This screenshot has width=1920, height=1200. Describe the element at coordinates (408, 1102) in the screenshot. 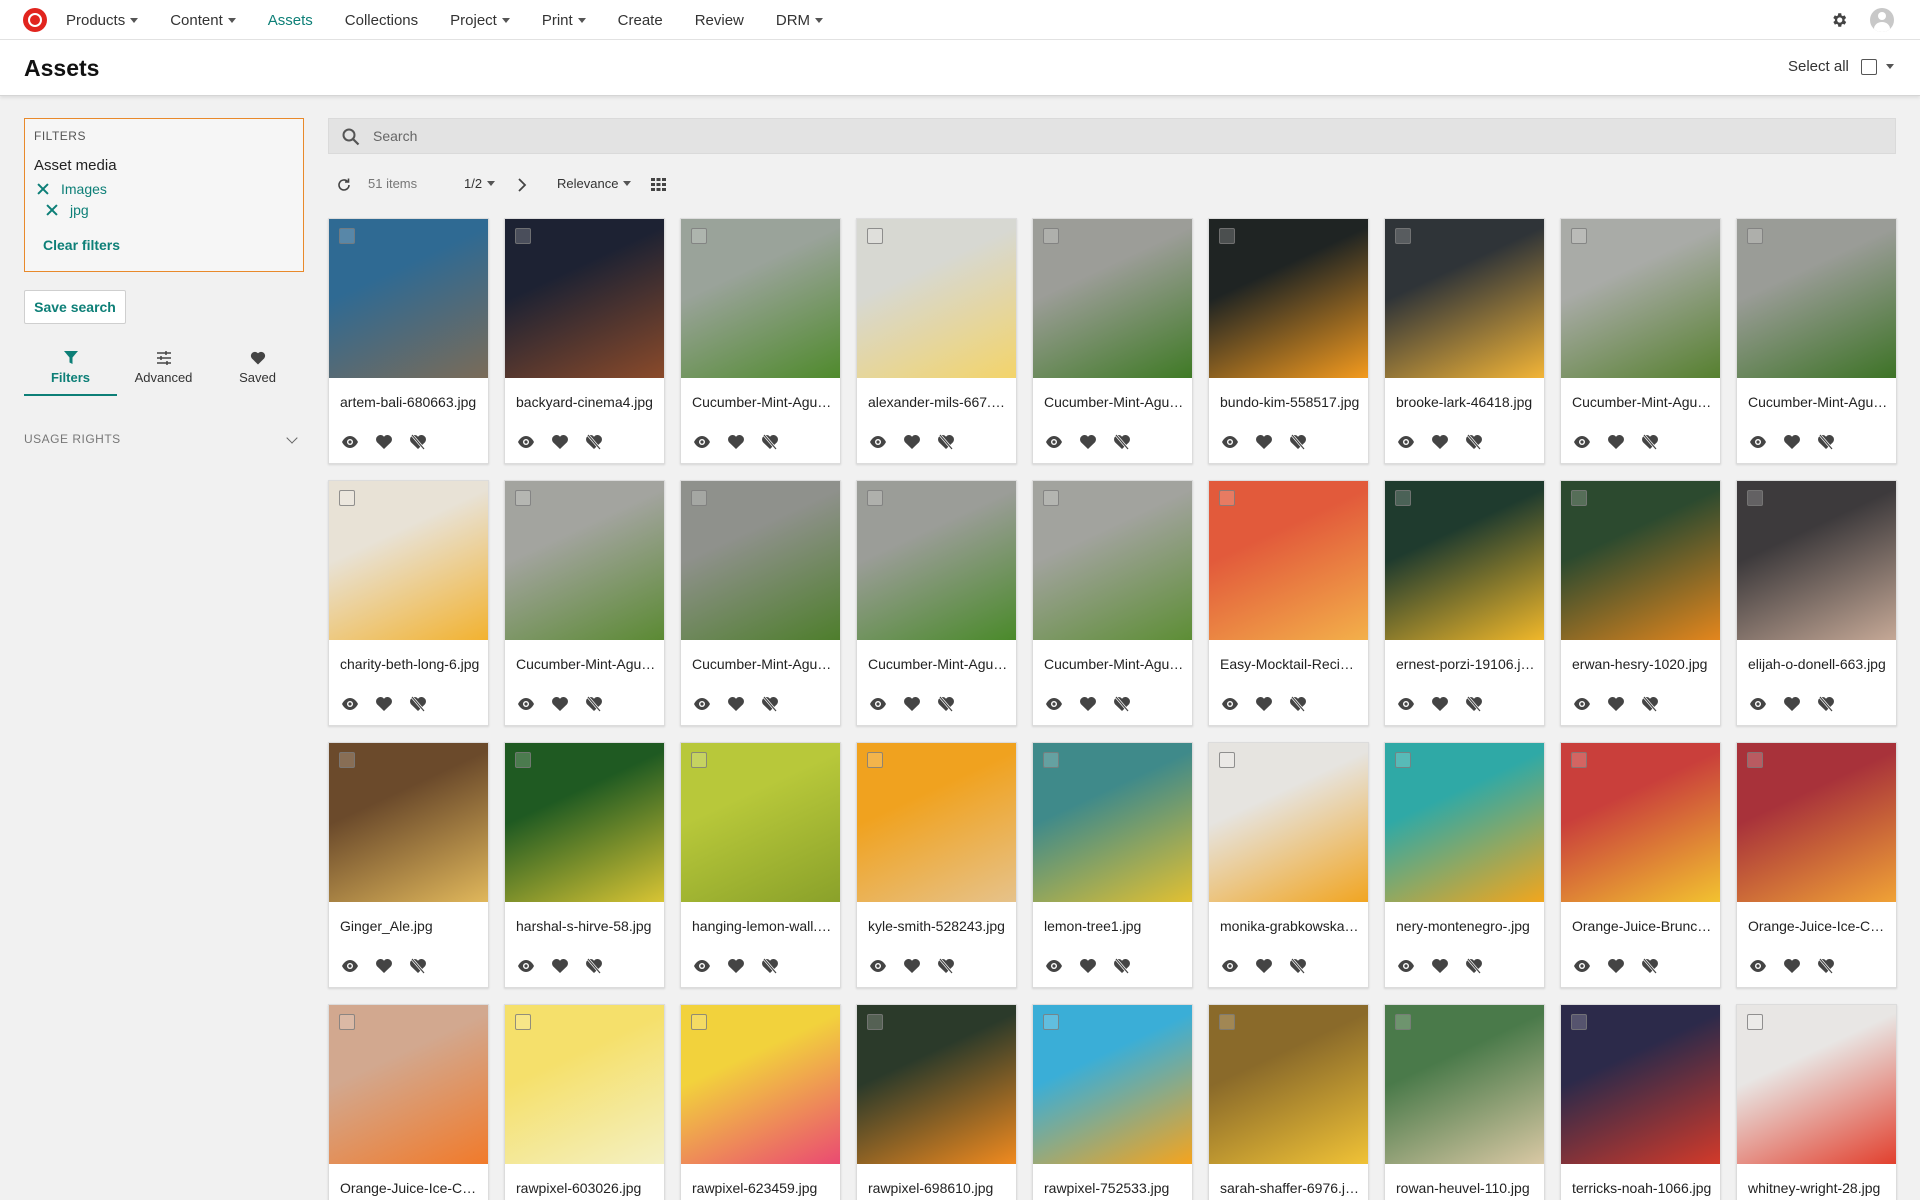

I see `asset-card: Orange-Juice-Ice-Cubes-2.jpg` at that location.